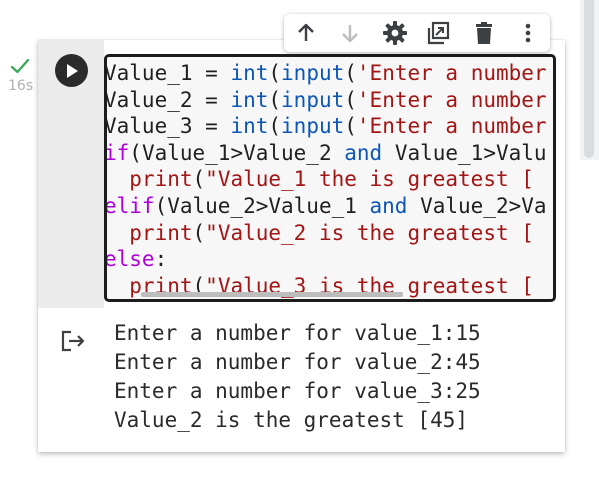 This screenshot has width=599, height=480. I want to click on code-token: elif, so click(129, 205).